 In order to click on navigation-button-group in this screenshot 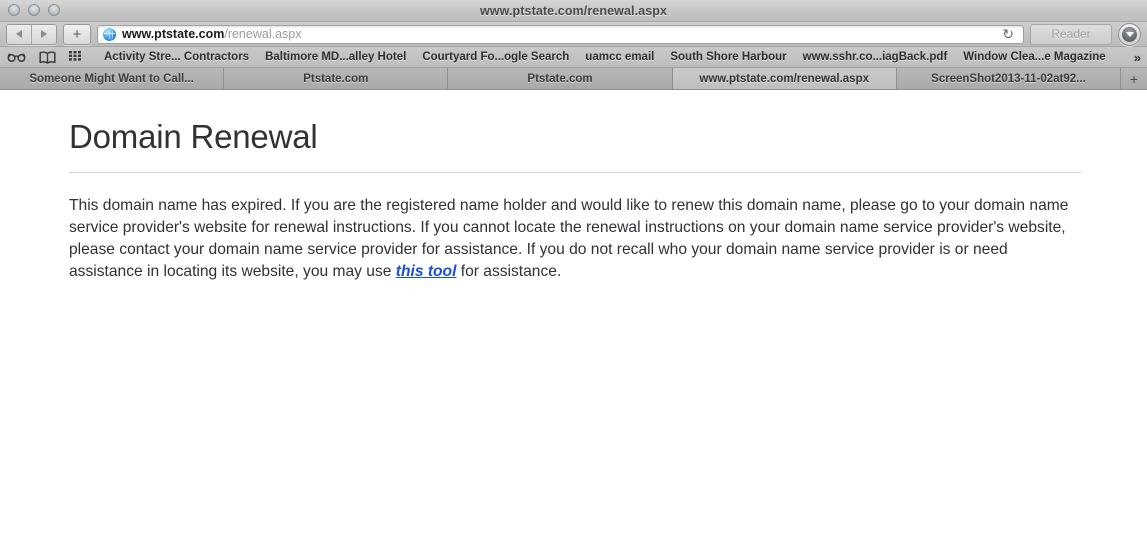, I will do `click(31, 34)`.